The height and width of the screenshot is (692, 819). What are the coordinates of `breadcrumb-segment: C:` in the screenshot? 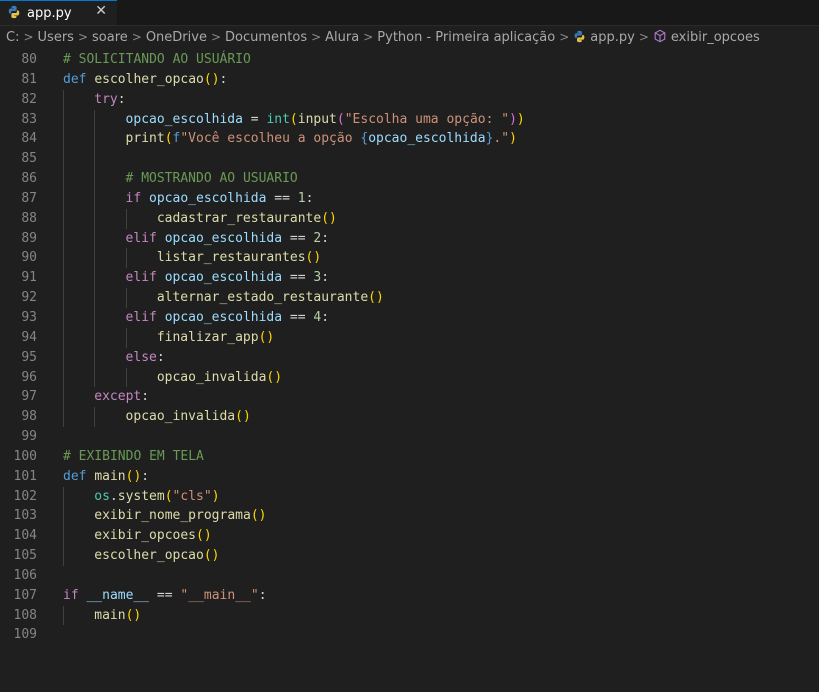 It's located at (12, 37).